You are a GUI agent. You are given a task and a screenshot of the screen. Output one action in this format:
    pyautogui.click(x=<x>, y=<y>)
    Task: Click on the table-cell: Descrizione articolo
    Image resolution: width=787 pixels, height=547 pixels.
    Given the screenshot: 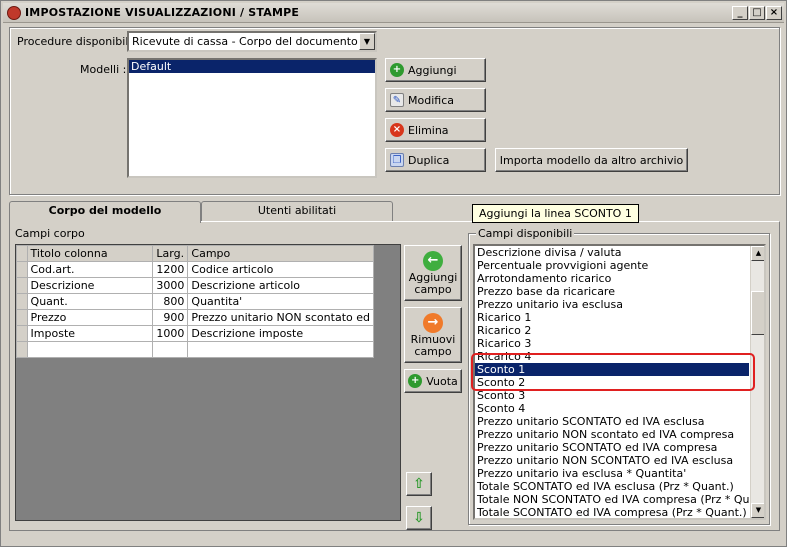 What is the action you would take?
    pyautogui.click(x=280, y=285)
    